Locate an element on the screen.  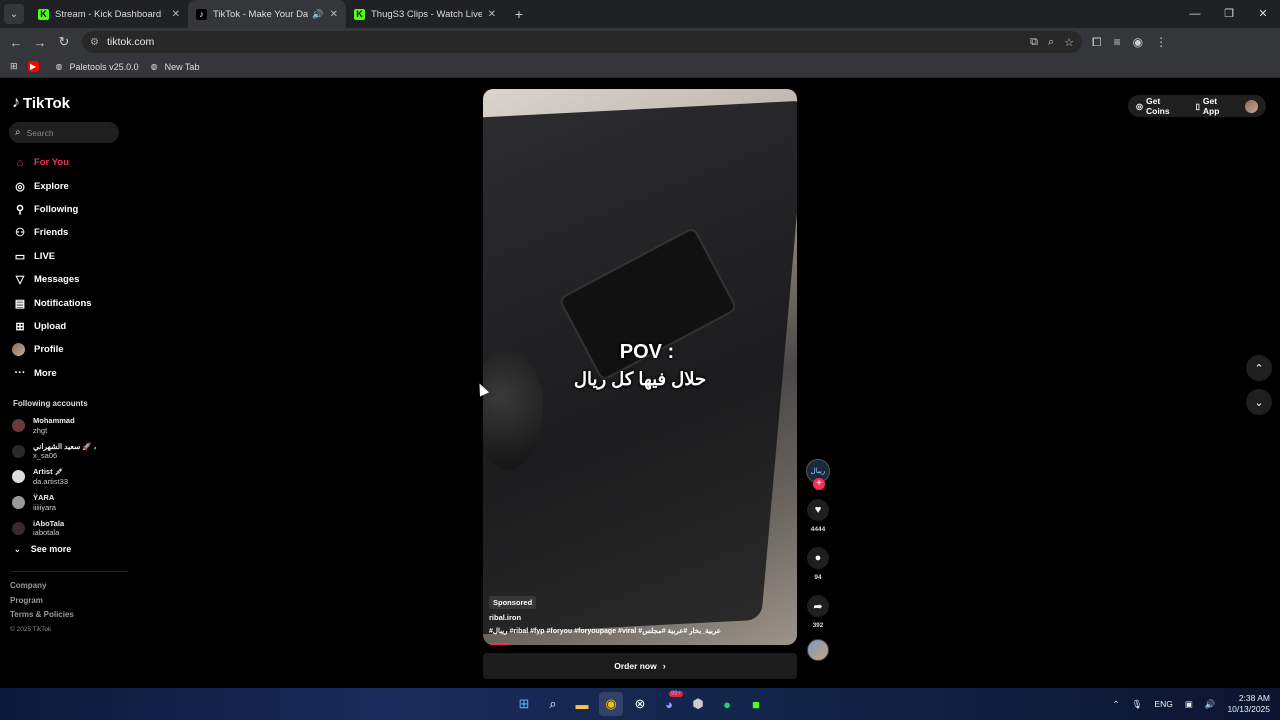
tab-tiktok: ♪ TikTok - Make Your Day 🔊 ✕ is located at coordinates (267, 14).